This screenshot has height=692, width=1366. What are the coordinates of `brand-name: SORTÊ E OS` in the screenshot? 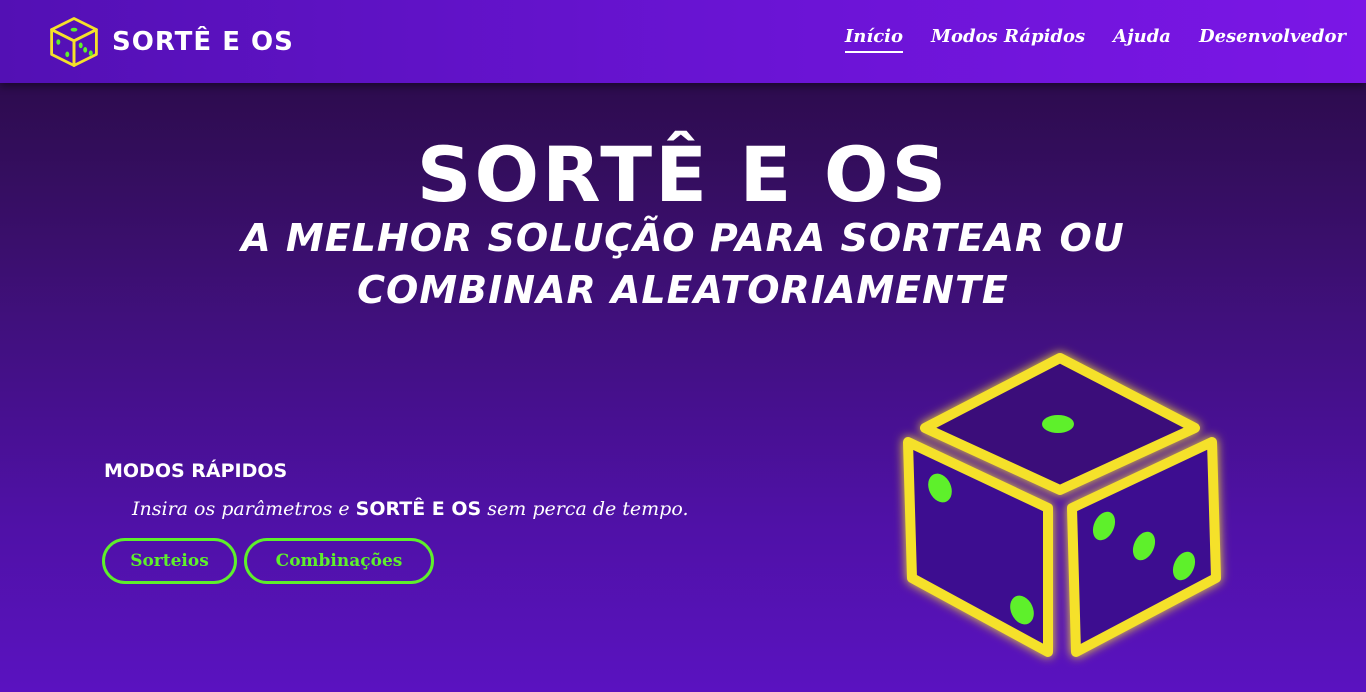 It's located at (203, 42).